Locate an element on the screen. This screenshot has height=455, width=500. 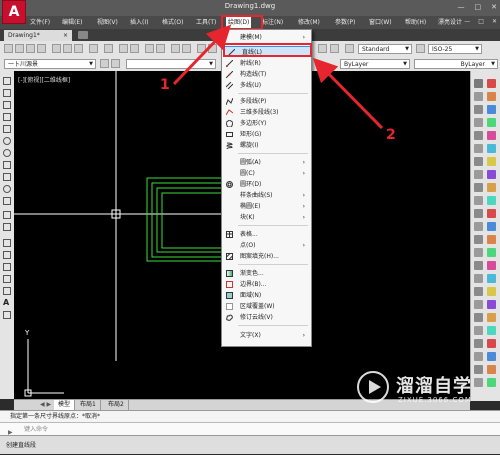
point-tool-icon is located at coordinates (7, 243).